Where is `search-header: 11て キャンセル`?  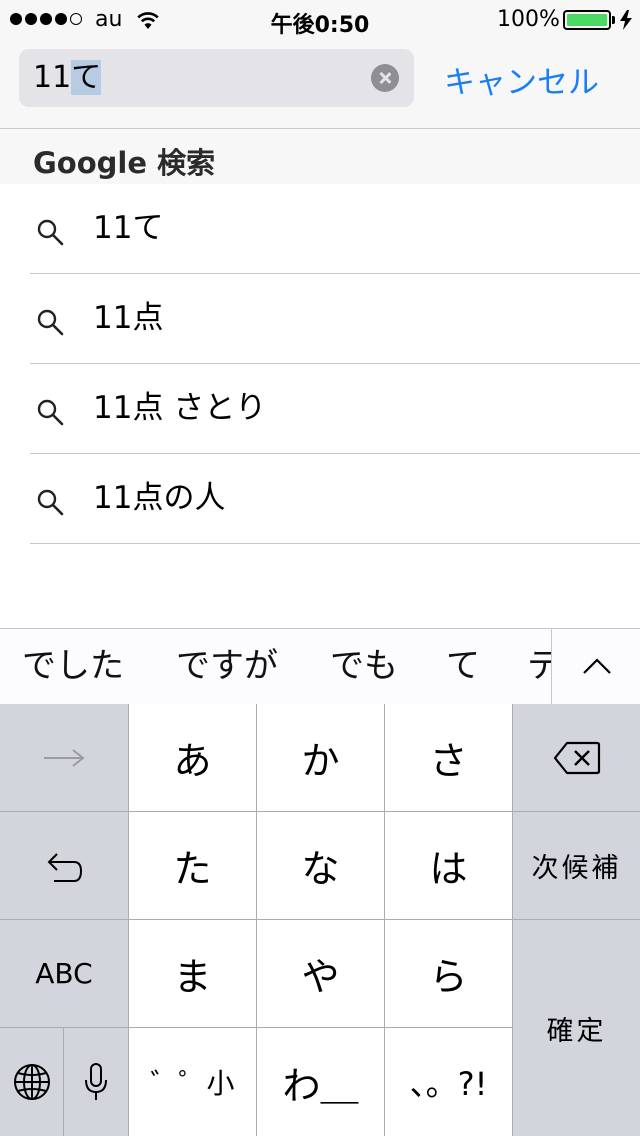 search-header: 11て キャンセル is located at coordinates (320, 84).